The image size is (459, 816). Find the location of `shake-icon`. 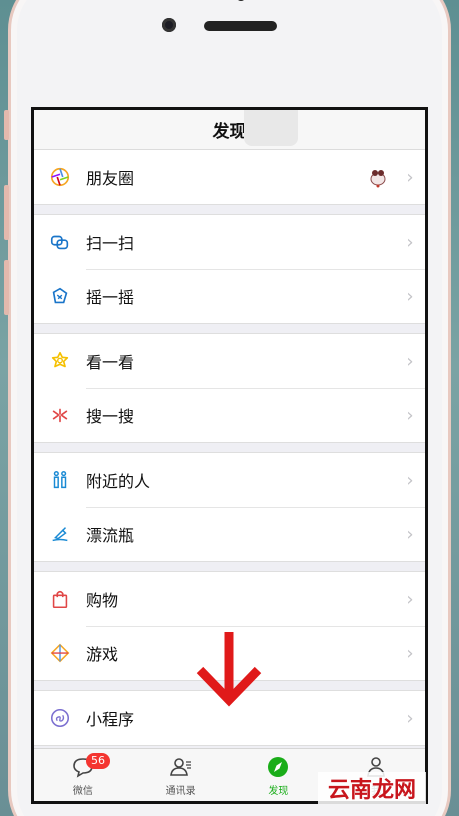

shake-icon is located at coordinates (60, 296).